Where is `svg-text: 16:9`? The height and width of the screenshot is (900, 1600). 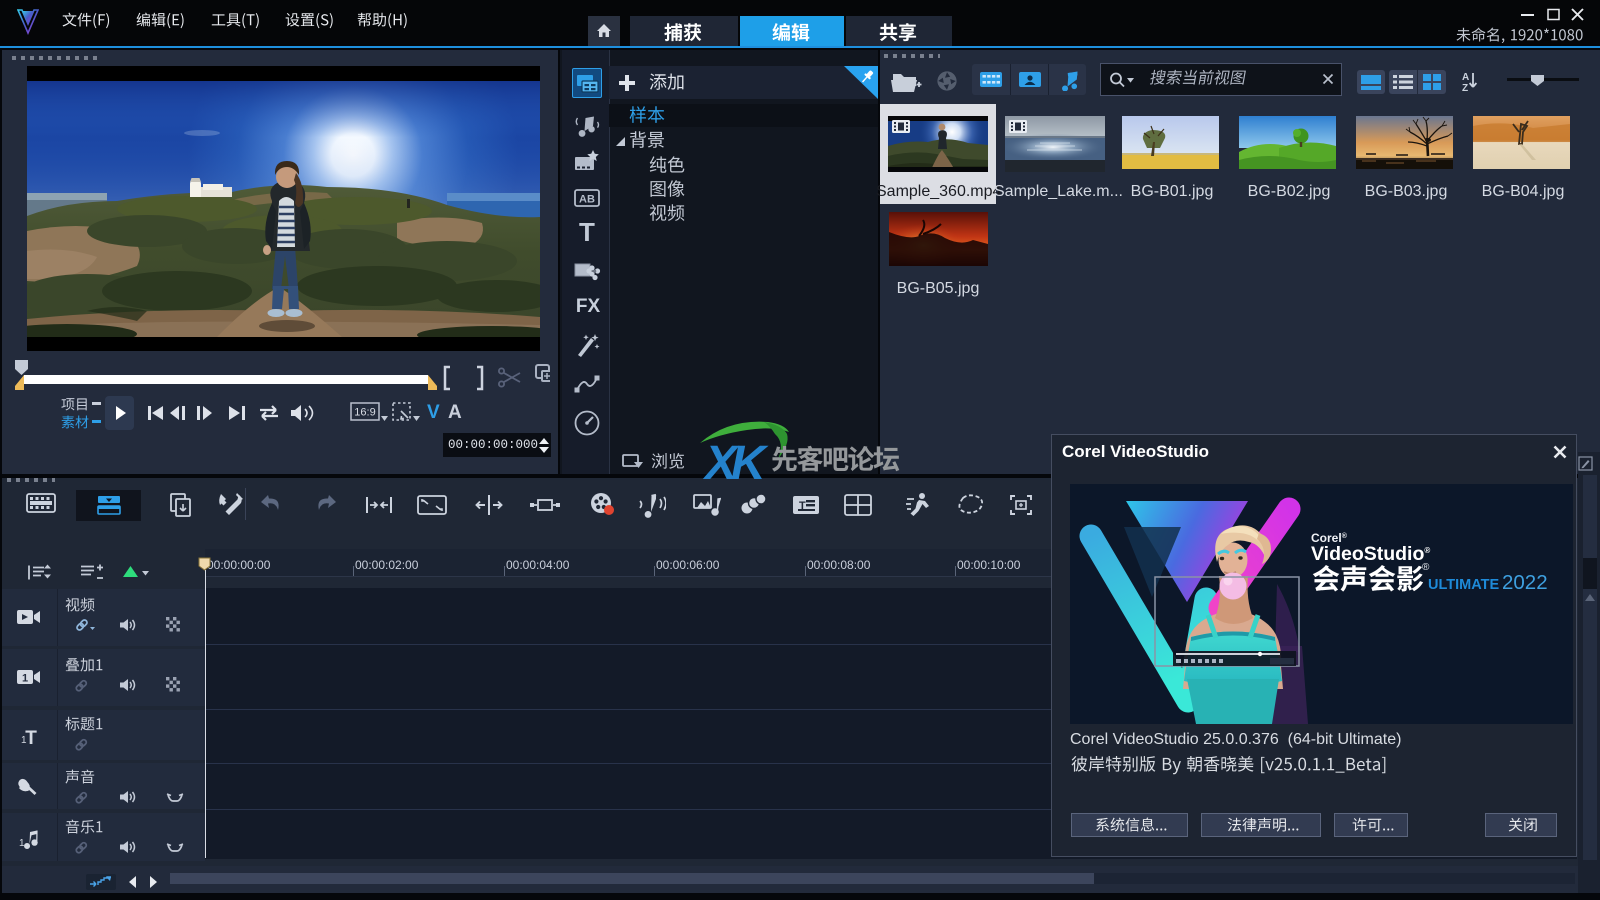
svg-text: 16:9 is located at coordinates (364, 413).